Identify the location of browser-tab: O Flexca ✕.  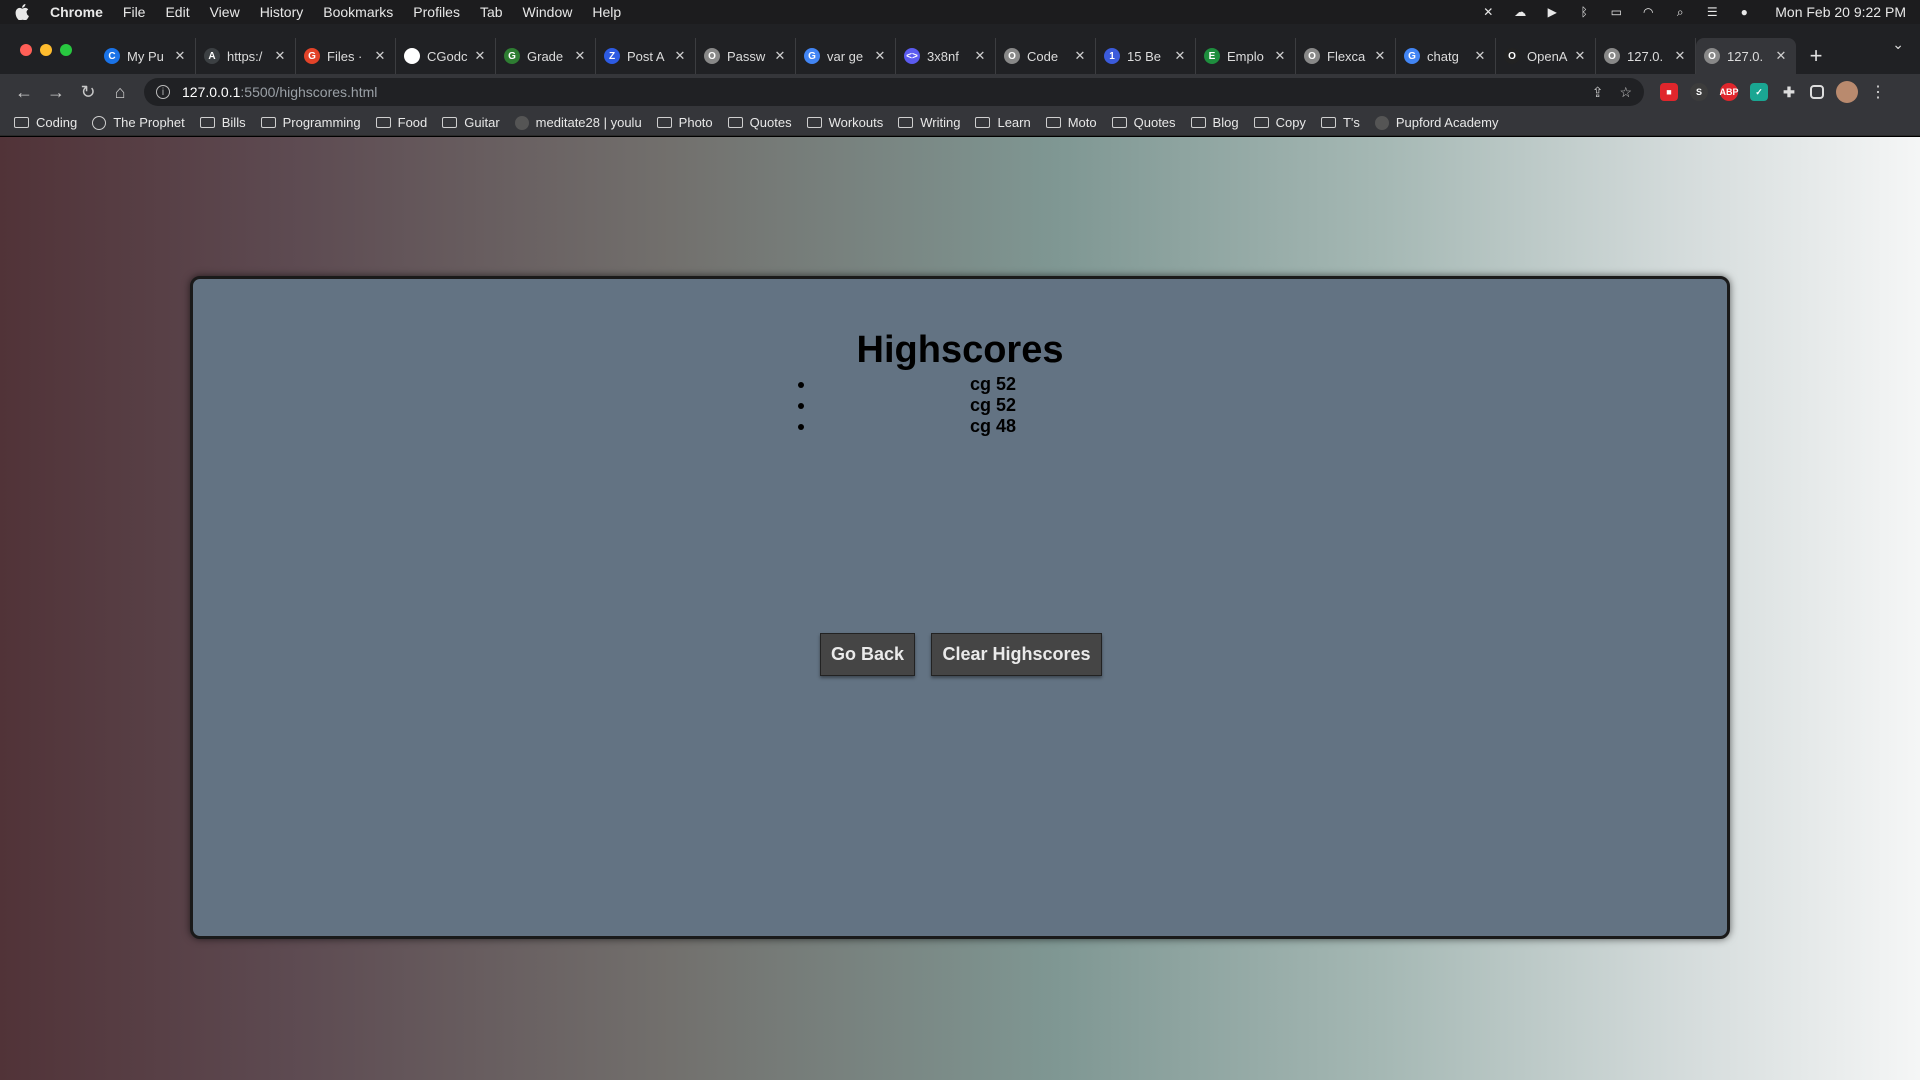
(1346, 56).